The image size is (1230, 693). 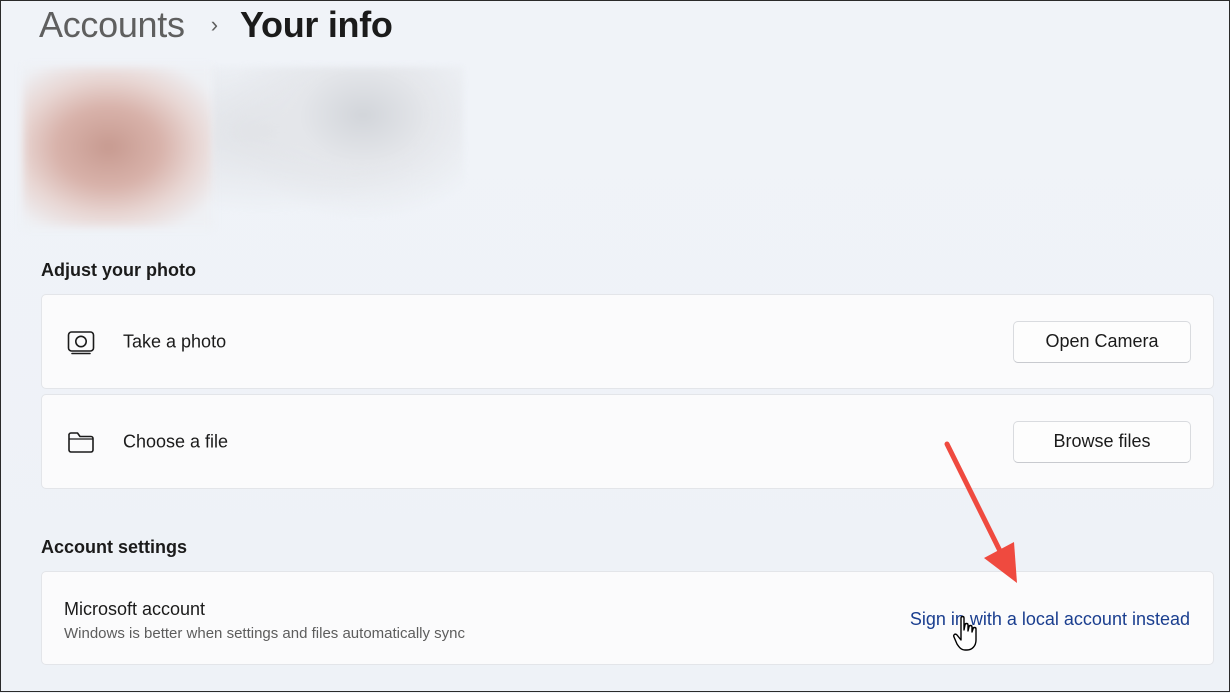 What do you see at coordinates (1050, 619) in the screenshot?
I see `sign-in-local-account-link: Sign in with a local account instead` at bounding box center [1050, 619].